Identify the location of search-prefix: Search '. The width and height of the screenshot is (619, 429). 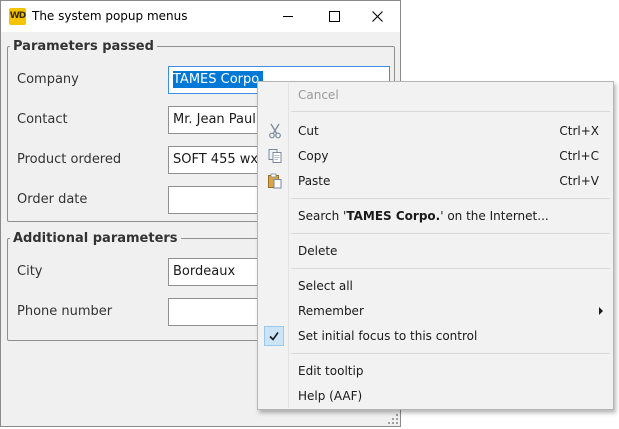
(322, 216).